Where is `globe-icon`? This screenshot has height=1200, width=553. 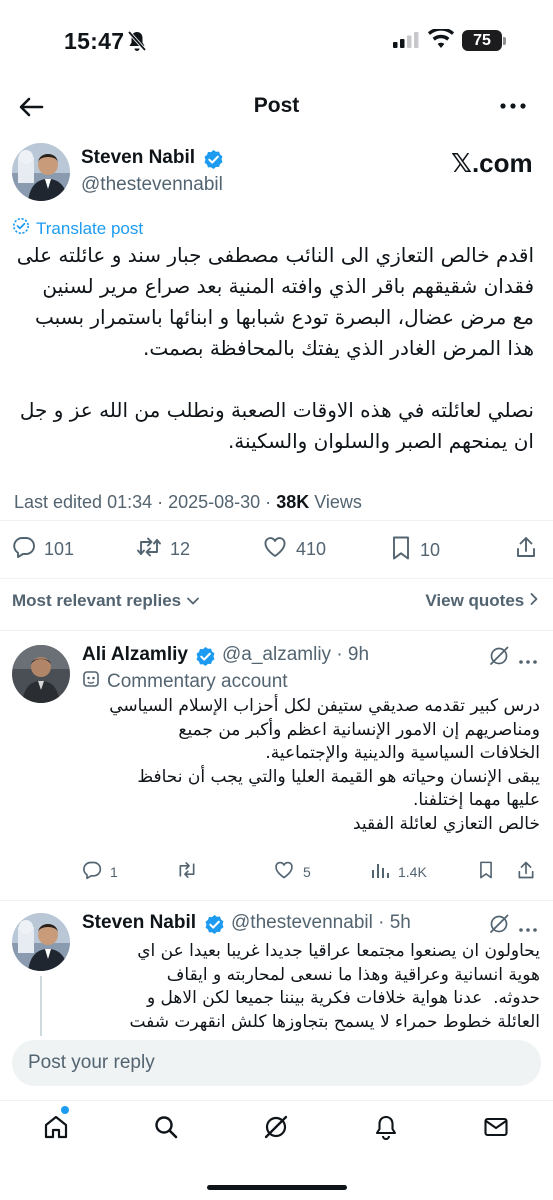
globe-icon is located at coordinates (21, 228).